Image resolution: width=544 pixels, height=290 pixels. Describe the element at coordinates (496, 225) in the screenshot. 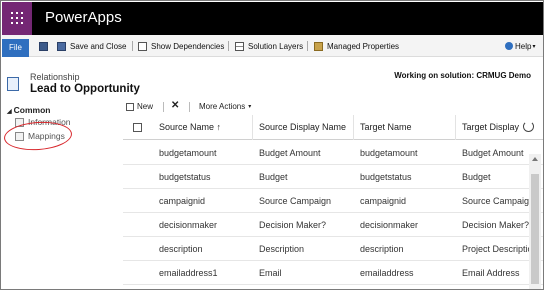

I see `cell-target-display: Decision Maker?` at that location.